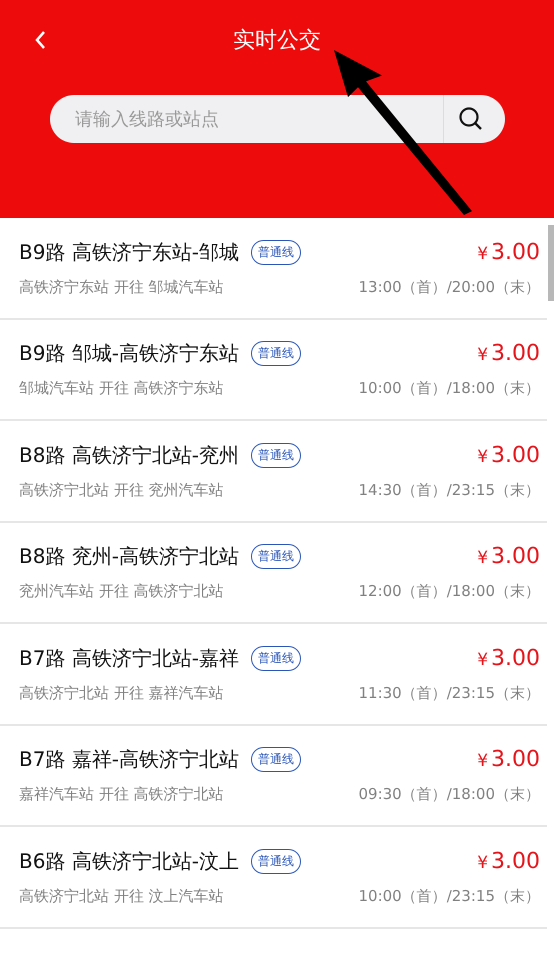  Describe the element at coordinates (273, 776) in the screenshot. I see `route-row: B7路 嘉祥-高铁济宁北站 普通线 ¥3.00 嘉祥汽车站 开往 高铁济宁北站 09:30（首）/18:00（末）` at that location.